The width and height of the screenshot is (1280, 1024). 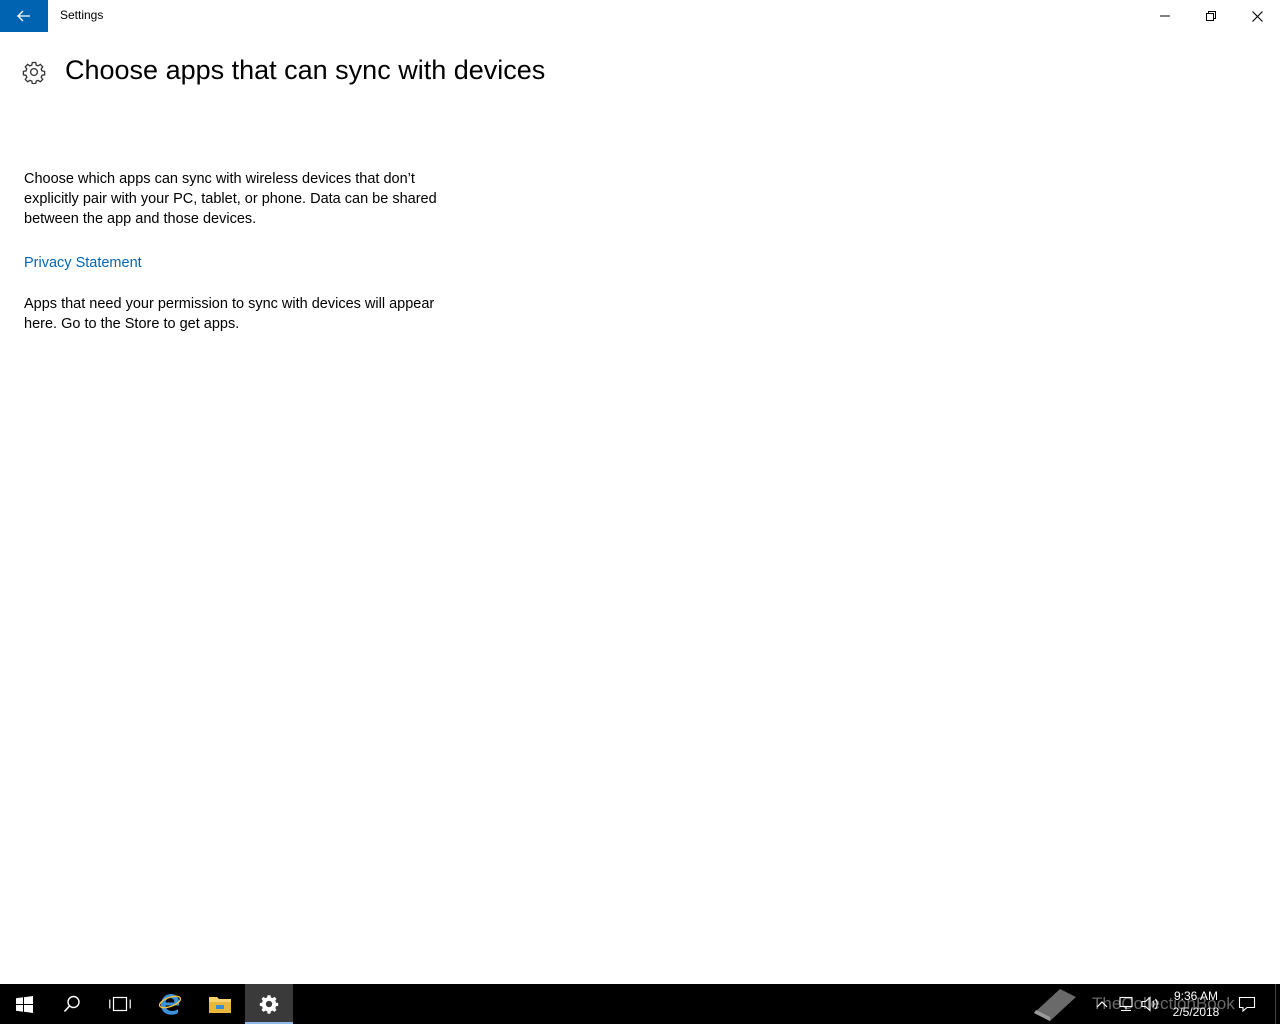 I want to click on settings-taskbar-button, so click(x=269, y=1004).